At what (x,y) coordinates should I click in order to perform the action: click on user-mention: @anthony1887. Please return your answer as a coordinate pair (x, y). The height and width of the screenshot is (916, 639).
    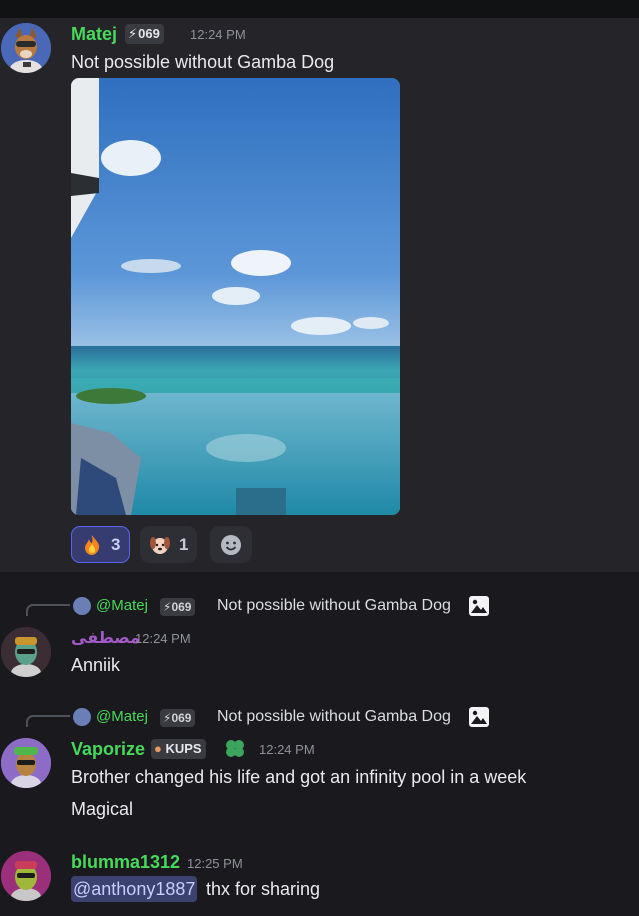
    Looking at the image, I should click on (134, 889).